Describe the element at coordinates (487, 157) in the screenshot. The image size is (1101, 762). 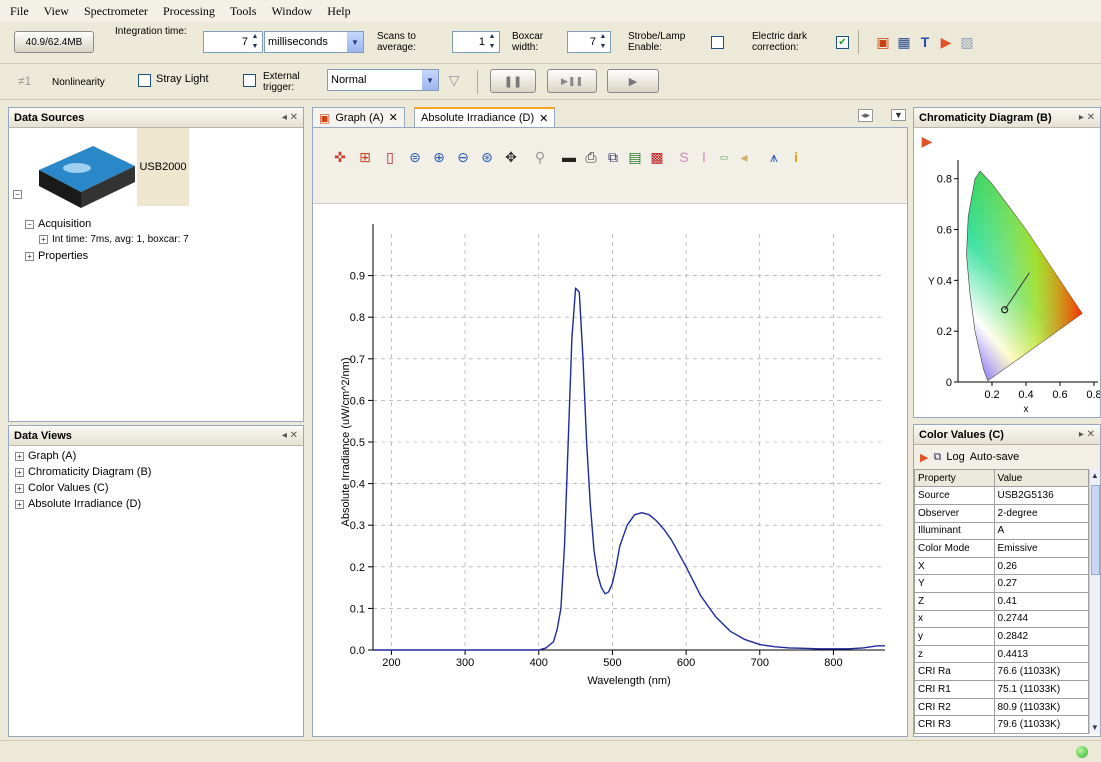
I see `zoom-fit-icon: ⊛` at that location.